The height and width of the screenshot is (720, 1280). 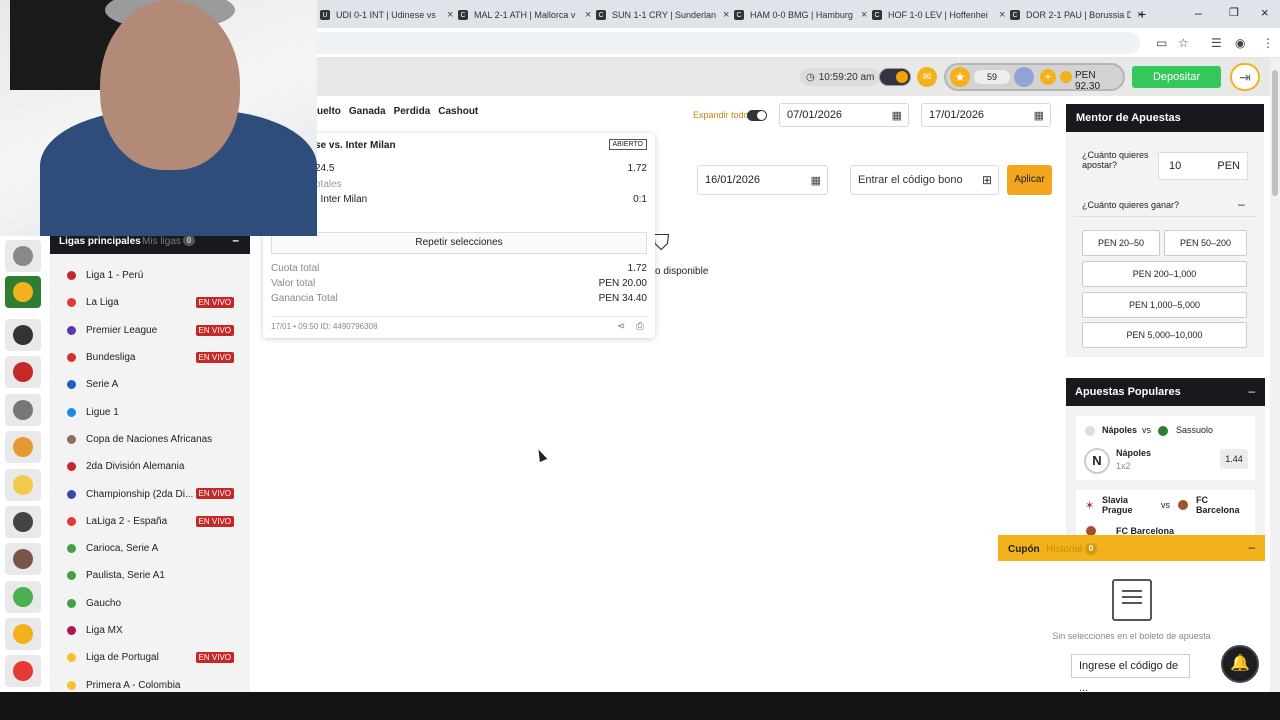 I want to click on league-item: Bundesliga EN VIVO, so click(x=149, y=357).